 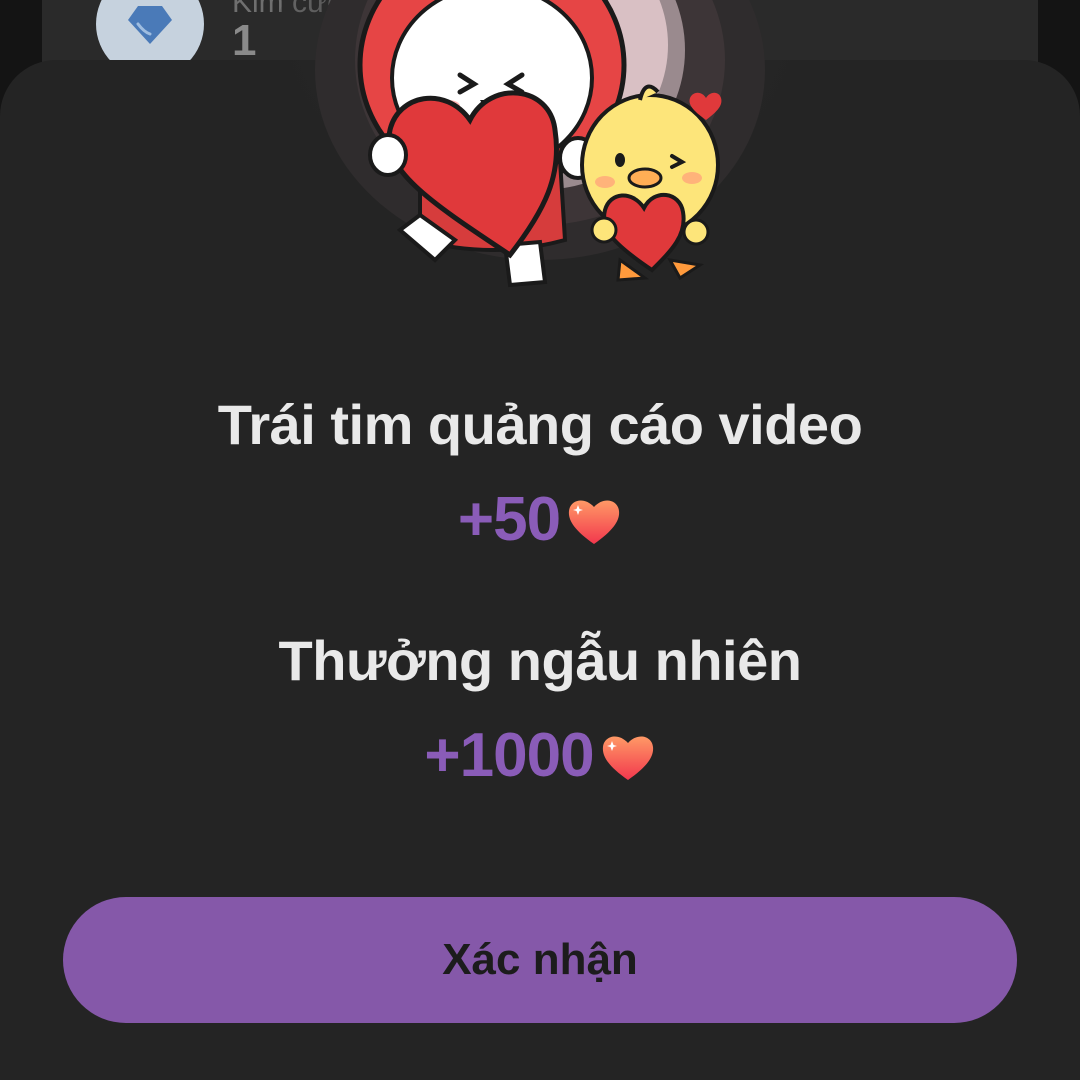 I want to click on reward-amount-row-random-bonus: +1000, so click(x=540, y=755).